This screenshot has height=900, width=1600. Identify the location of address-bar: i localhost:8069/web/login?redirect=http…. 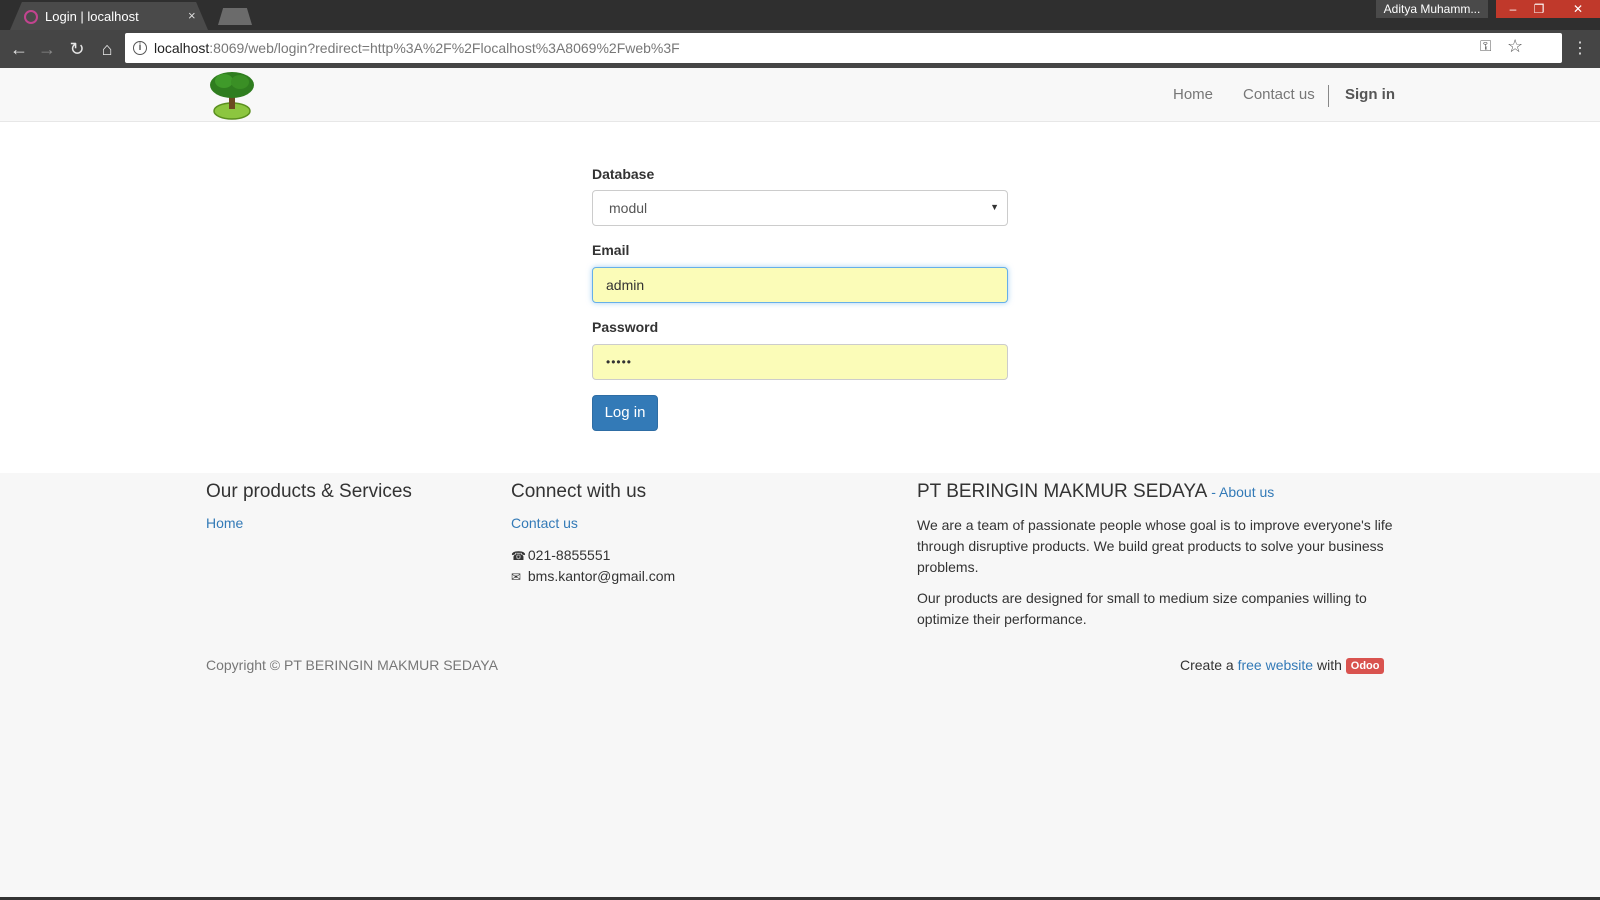
(843, 48).